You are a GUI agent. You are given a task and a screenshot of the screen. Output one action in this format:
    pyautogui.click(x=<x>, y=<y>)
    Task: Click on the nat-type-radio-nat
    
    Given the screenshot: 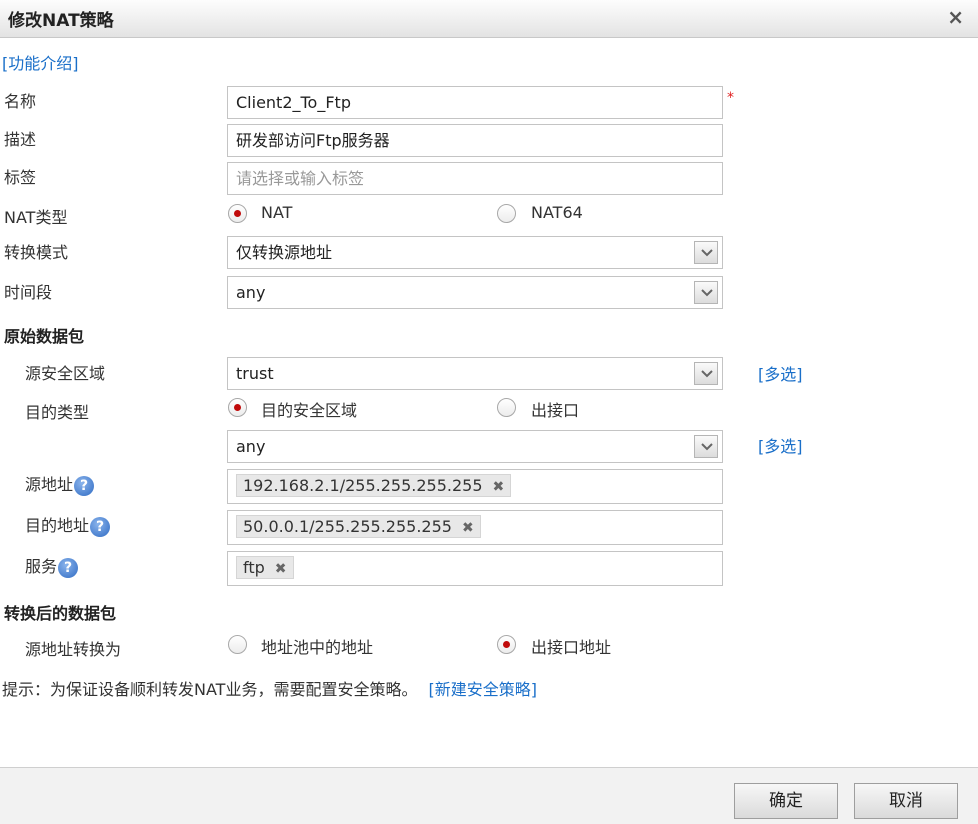 What is the action you would take?
    pyautogui.click(x=237, y=213)
    